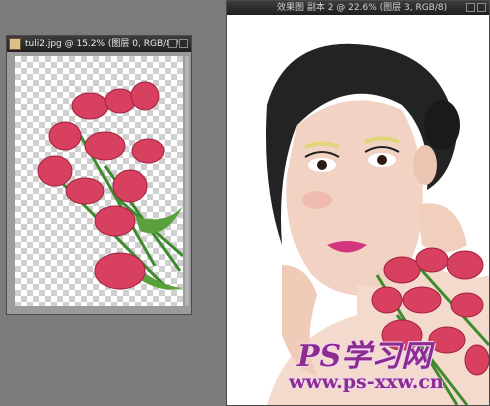  What do you see at coordinates (104, 44) in the screenshot?
I see `left-doc-title: tuli2.jpg @ 15.2% (图层 0, RGB/8#)` at bounding box center [104, 44].